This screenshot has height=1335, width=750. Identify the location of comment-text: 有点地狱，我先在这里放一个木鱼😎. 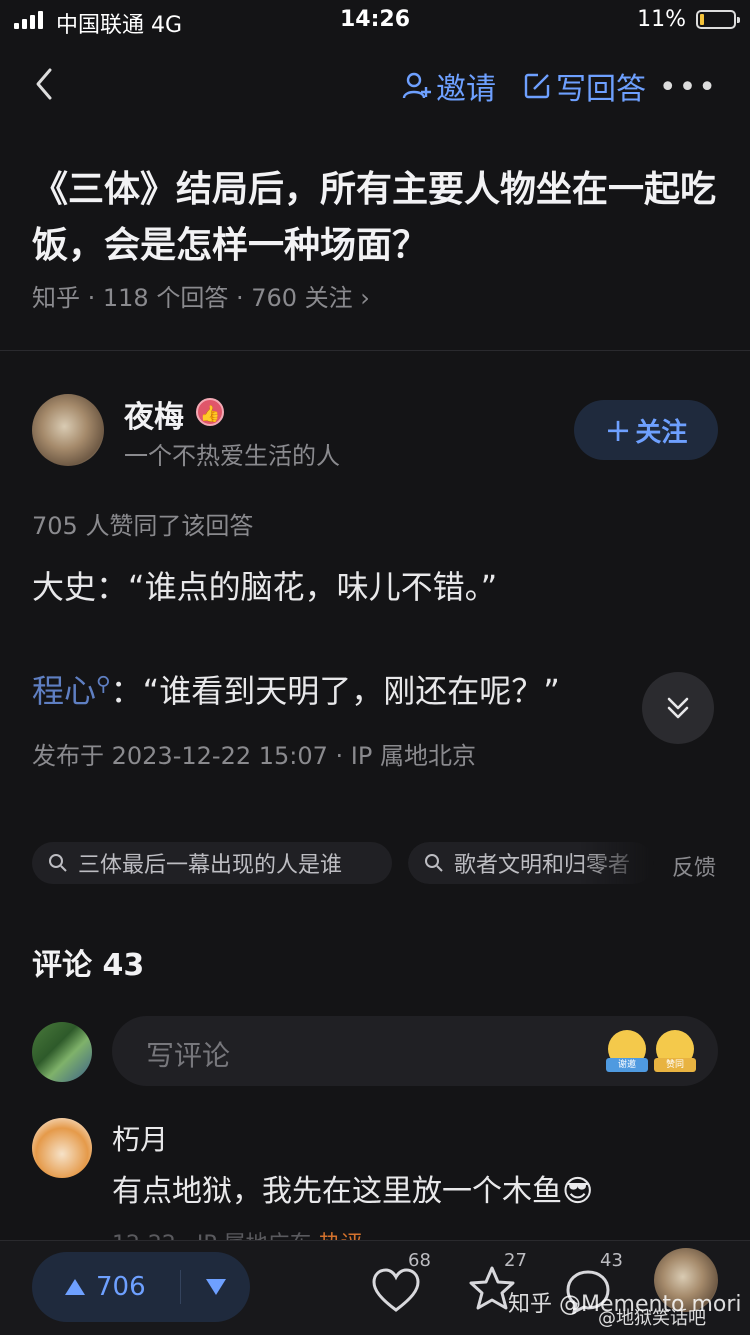
(353, 1191).